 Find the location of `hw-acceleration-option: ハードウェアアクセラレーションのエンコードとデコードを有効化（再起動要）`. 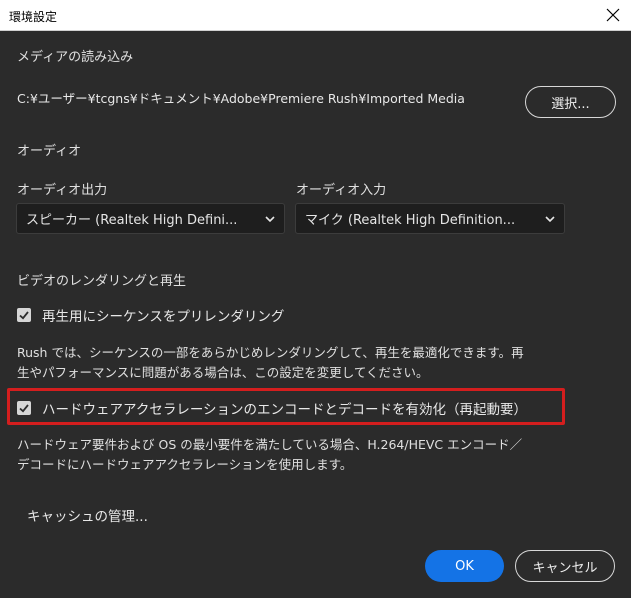

hw-acceleration-option: ハードウェアアクセラレーションのエンコードとデコードを有効化（再起動要） is located at coordinates (272, 408).